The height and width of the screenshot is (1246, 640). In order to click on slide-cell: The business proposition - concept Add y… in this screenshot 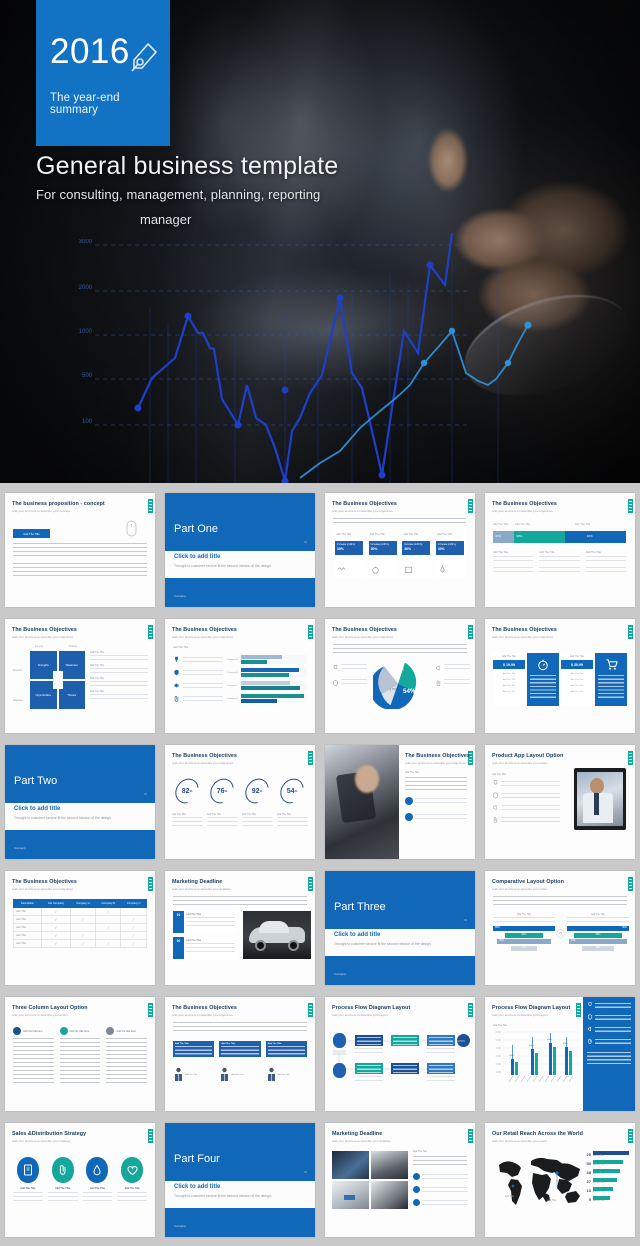, I will do `click(80, 550)`.